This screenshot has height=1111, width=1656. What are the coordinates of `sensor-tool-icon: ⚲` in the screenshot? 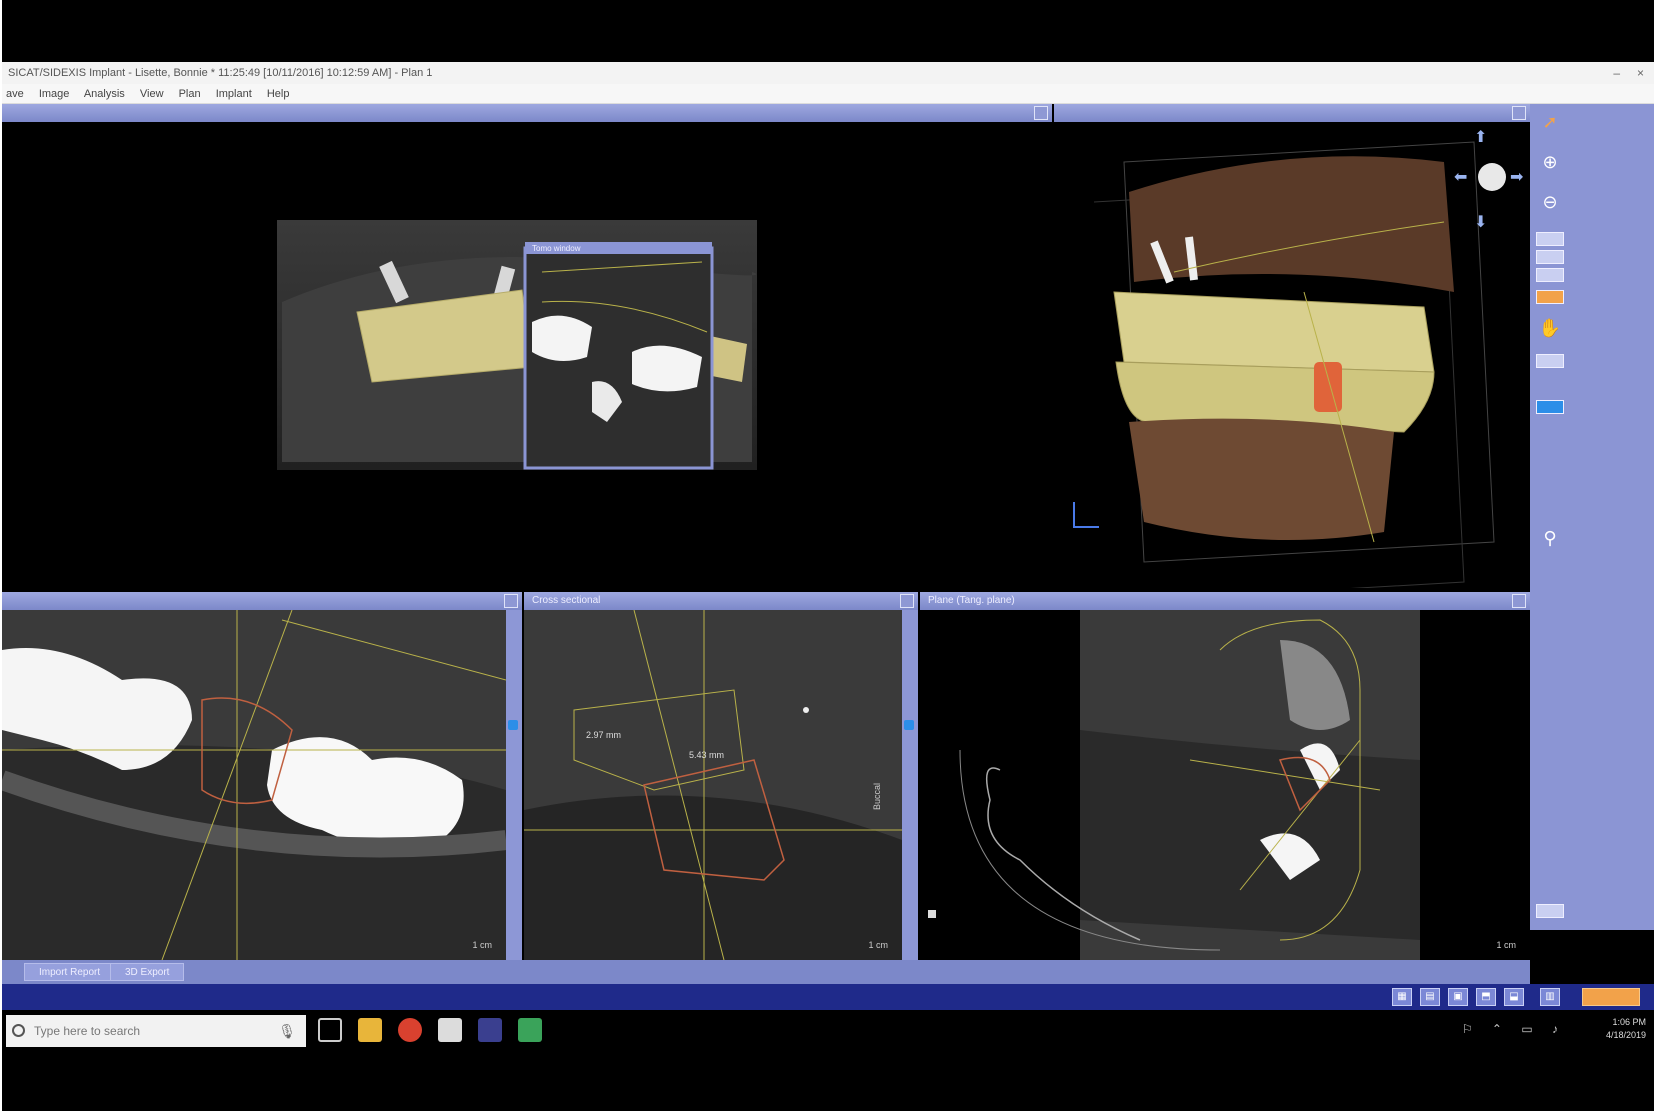 It's located at (1550, 538).